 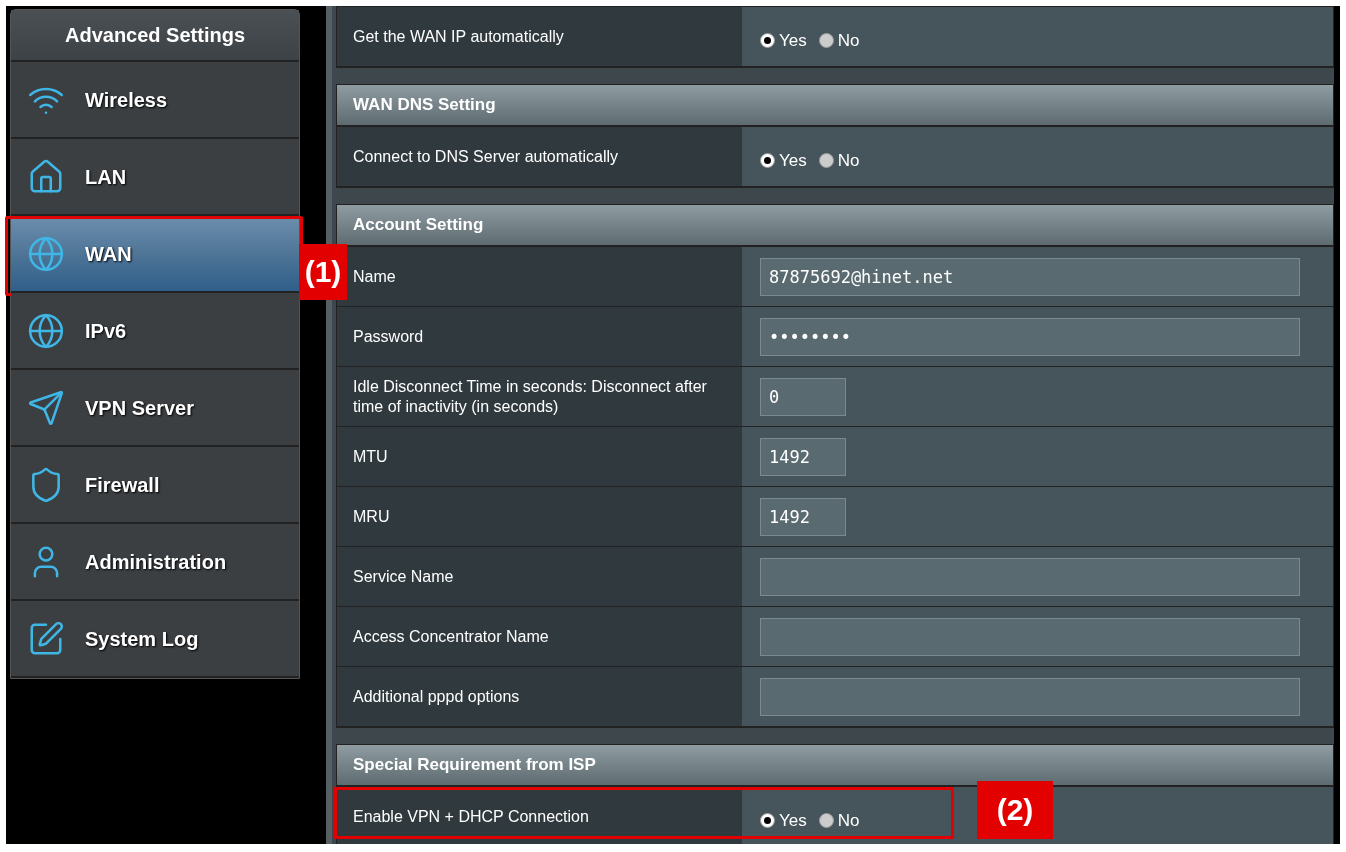 What do you see at coordinates (474, 765) in the screenshot?
I see `section-title: Special Requirement from ISP` at bounding box center [474, 765].